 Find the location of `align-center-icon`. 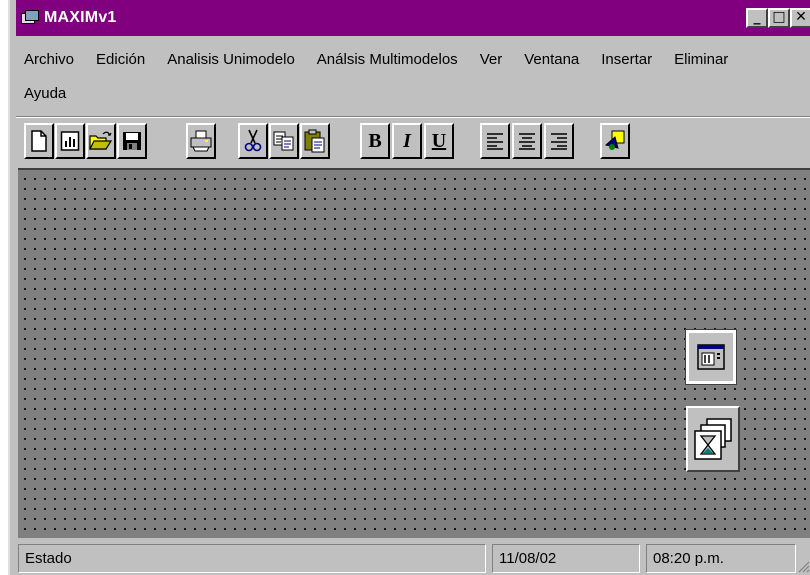

align-center-icon is located at coordinates (527, 141).